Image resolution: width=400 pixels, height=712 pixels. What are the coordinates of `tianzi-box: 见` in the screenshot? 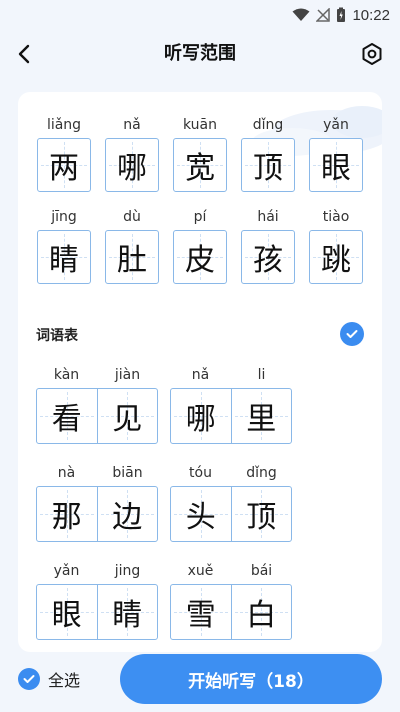 It's located at (127, 416).